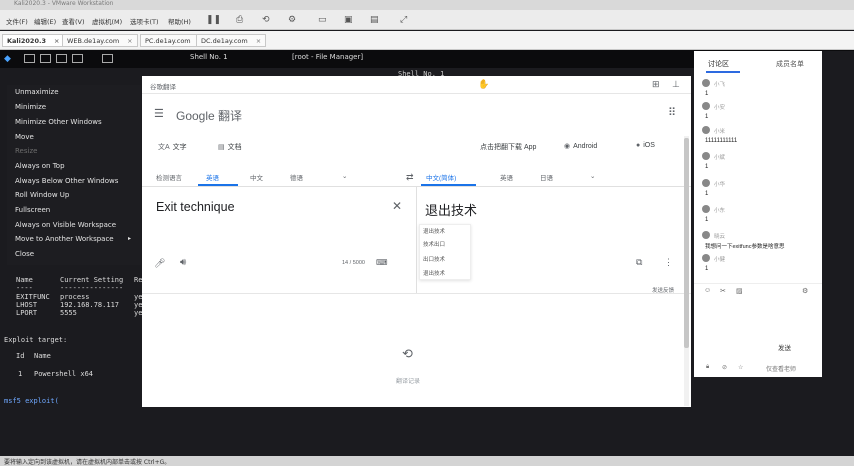 The width and height of the screenshot is (854, 466). Describe the element at coordinates (508, 147) in the screenshot. I see `download-app-link: 点击把翻下载 App` at that location.